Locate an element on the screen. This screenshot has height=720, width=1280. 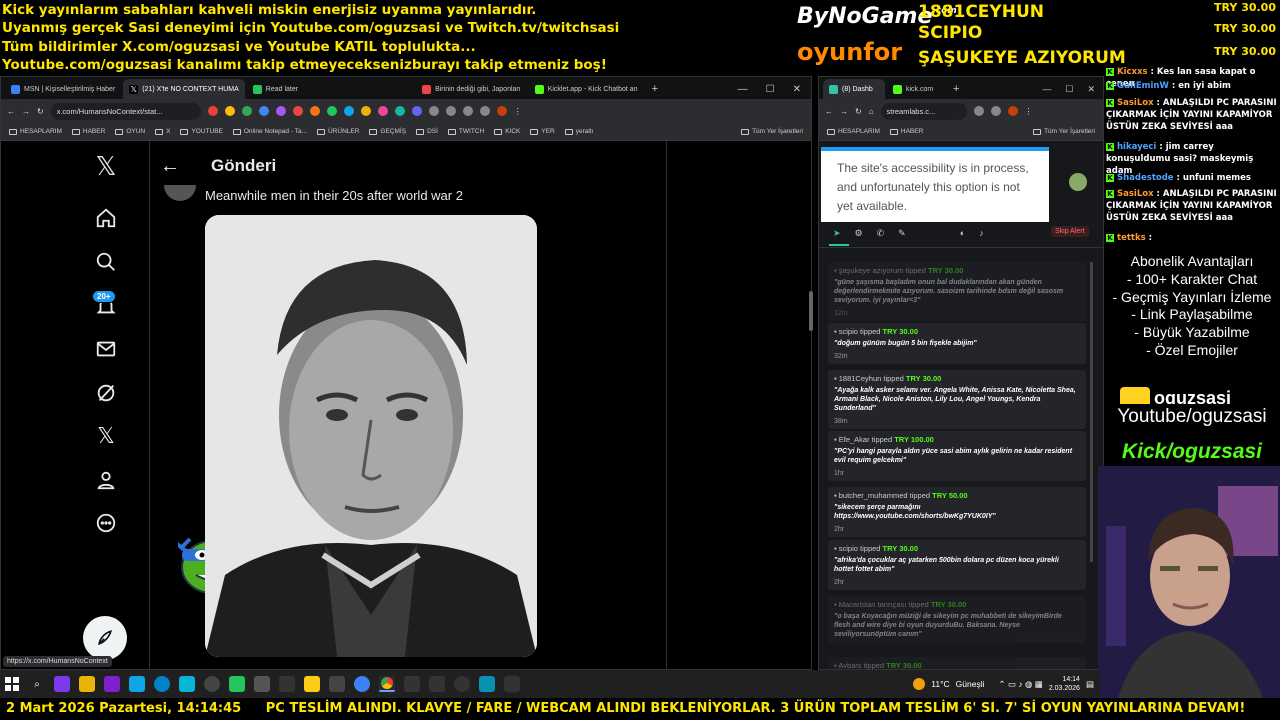
sticky-notes-icon is located at coordinates (312, 684).